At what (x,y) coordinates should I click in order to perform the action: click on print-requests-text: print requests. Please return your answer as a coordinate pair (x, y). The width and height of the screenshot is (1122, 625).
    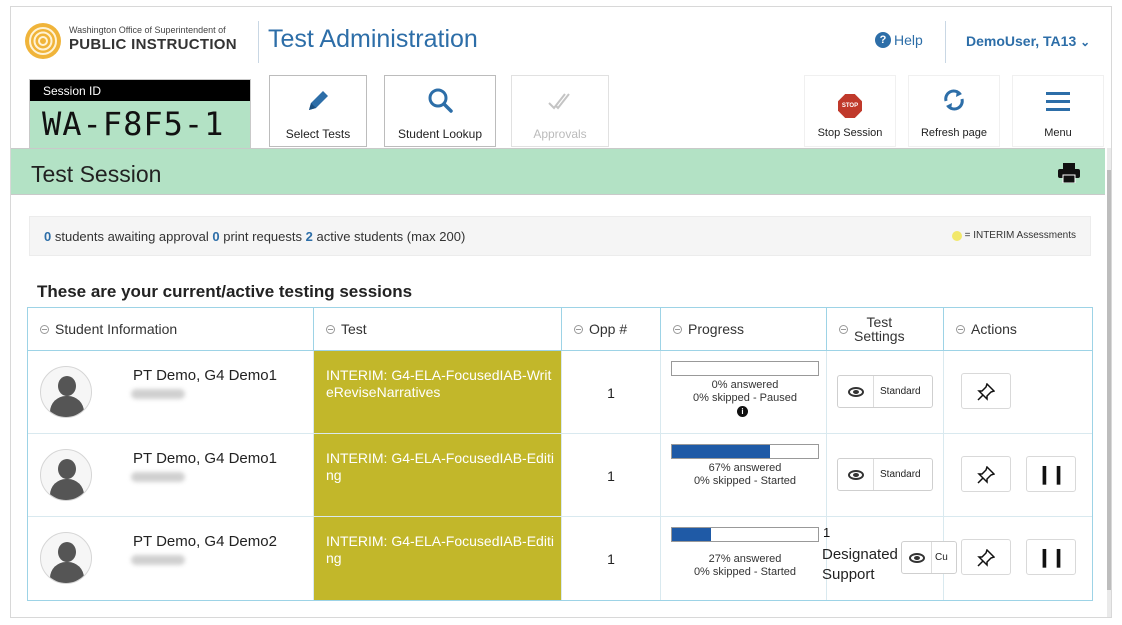
    Looking at the image, I should click on (262, 236).